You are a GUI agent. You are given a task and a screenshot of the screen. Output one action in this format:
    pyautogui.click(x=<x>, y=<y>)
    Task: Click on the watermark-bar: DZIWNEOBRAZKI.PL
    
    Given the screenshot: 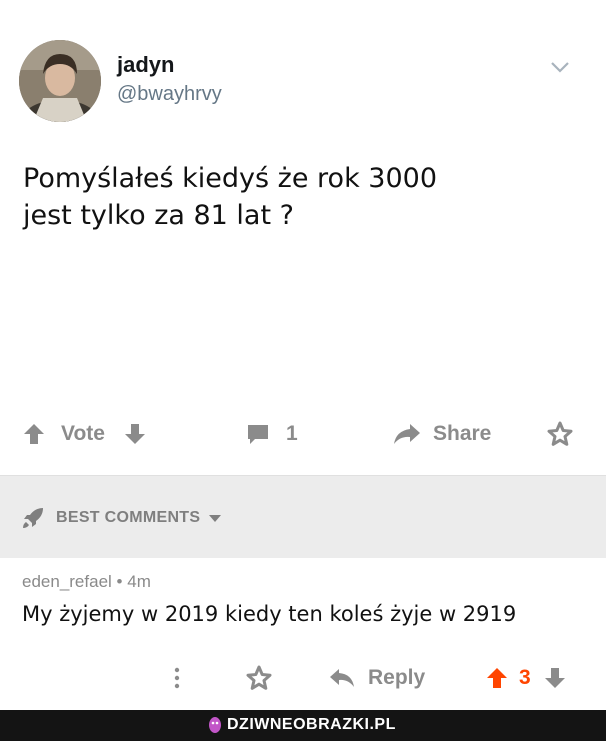 What is the action you would take?
    pyautogui.click(x=303, y=725)
    